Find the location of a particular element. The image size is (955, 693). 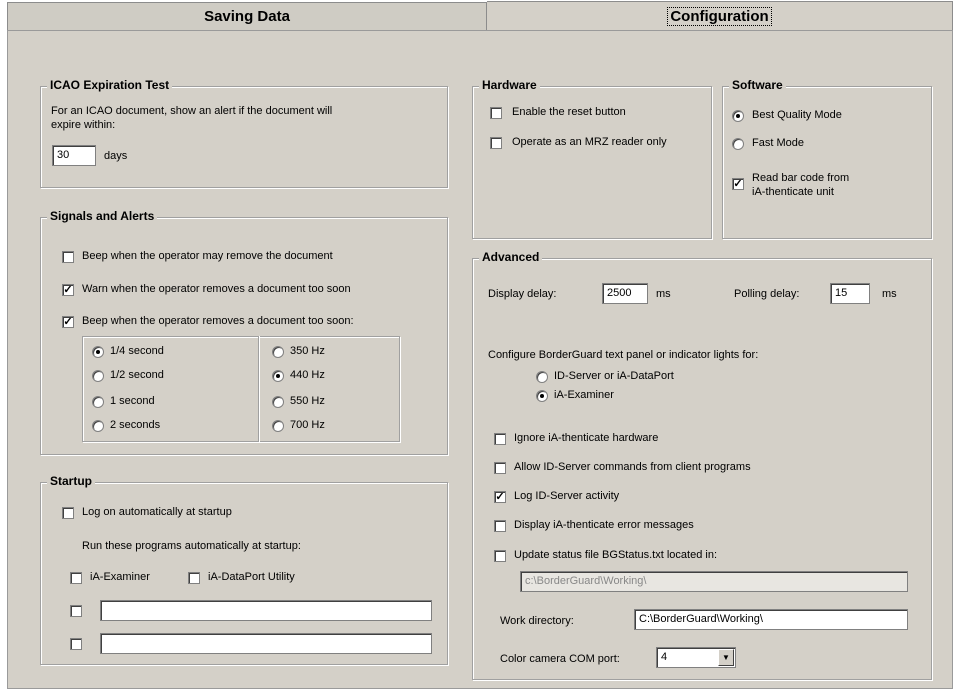

custom-program1-input is located at coordinates (266, 610).